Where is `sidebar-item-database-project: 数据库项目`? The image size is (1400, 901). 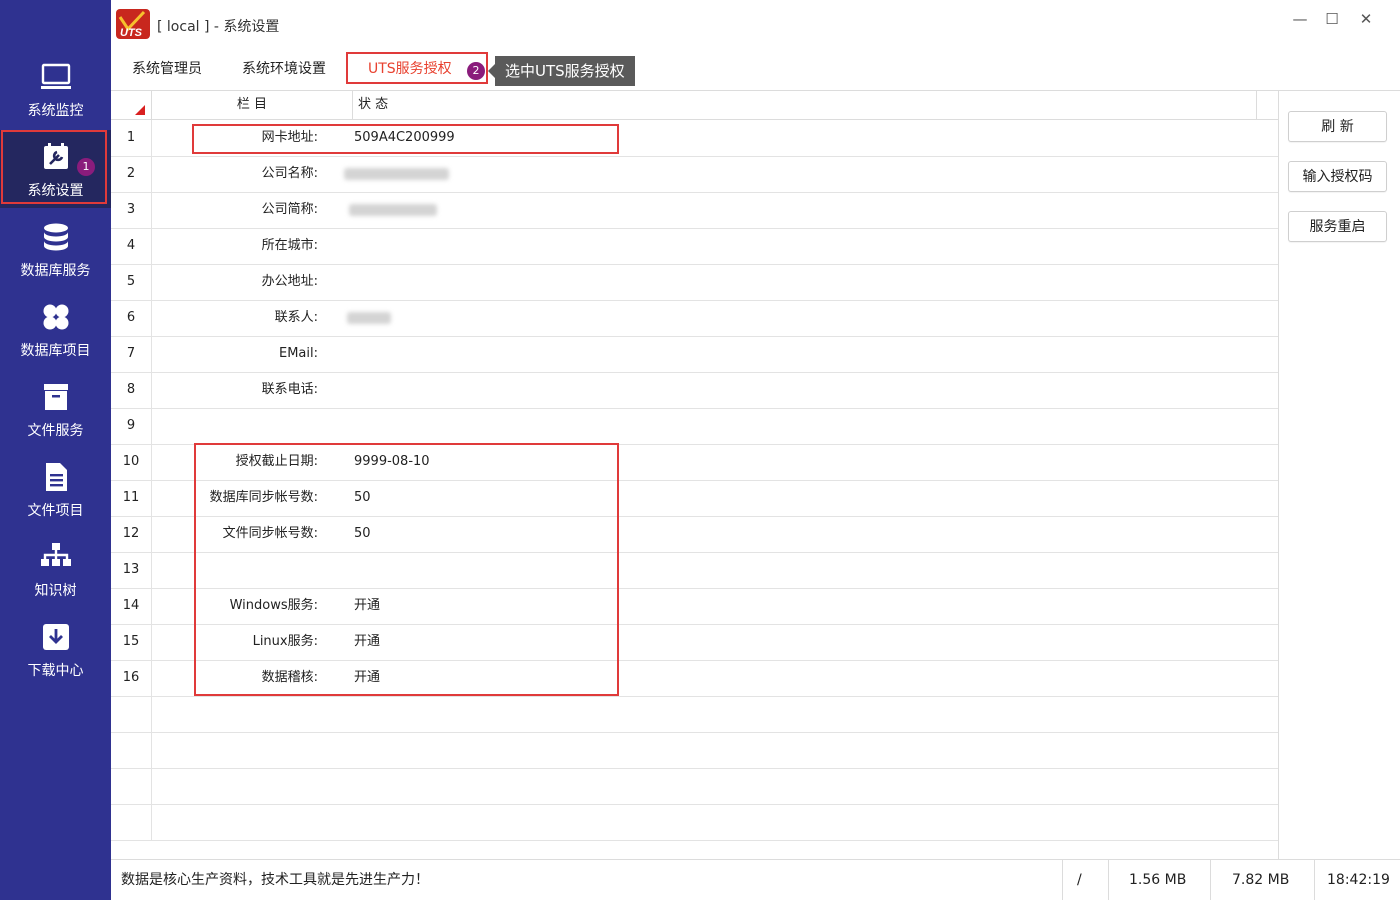 sidebar-item-database-project: 数据库项目 is located at coordinates (55, 329).